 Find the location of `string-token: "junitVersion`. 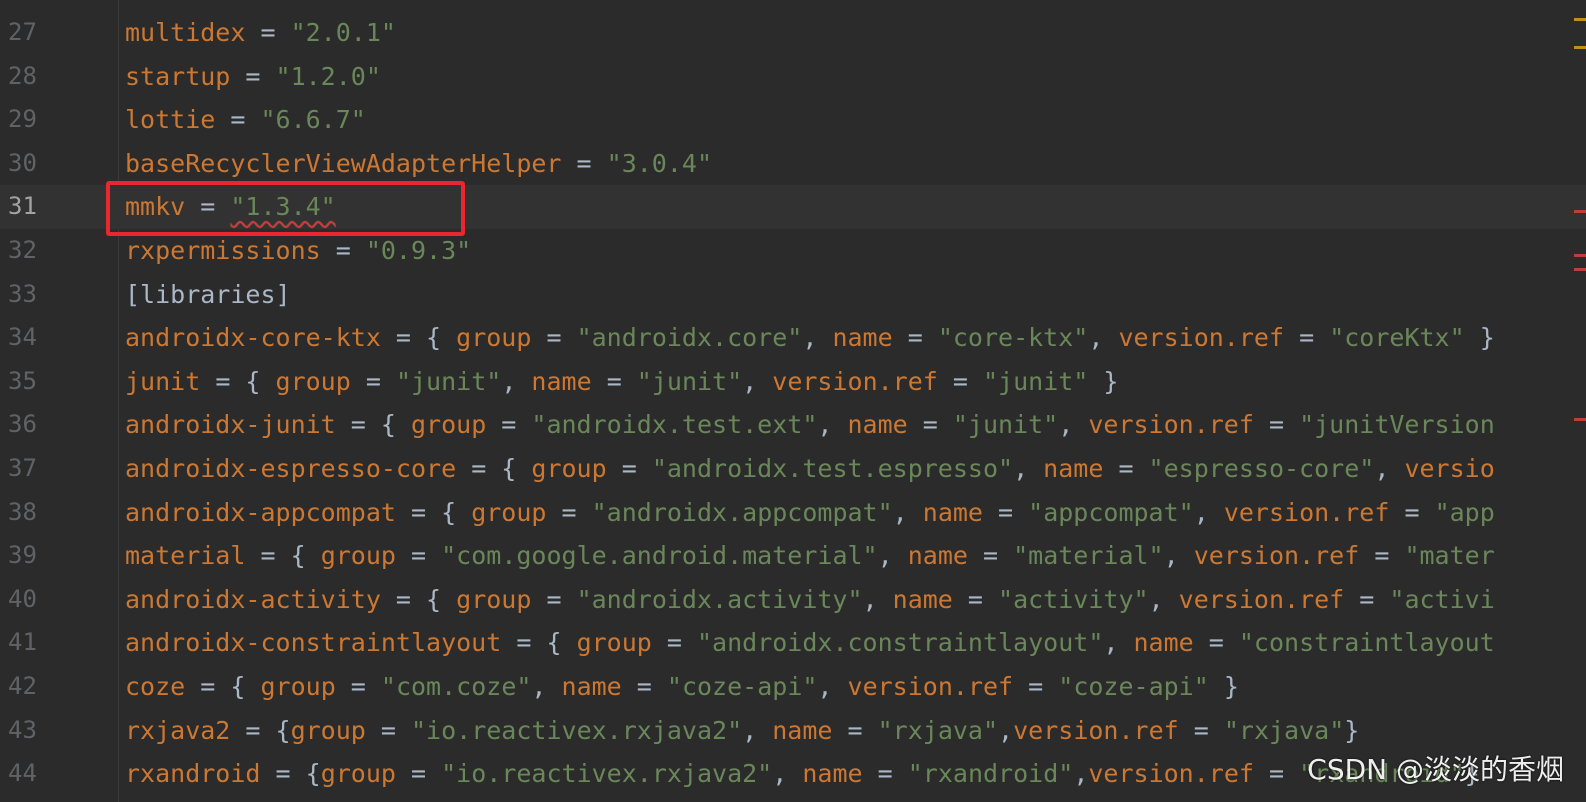

string-token: "junitVersion is located at coordinates (1397, 425).